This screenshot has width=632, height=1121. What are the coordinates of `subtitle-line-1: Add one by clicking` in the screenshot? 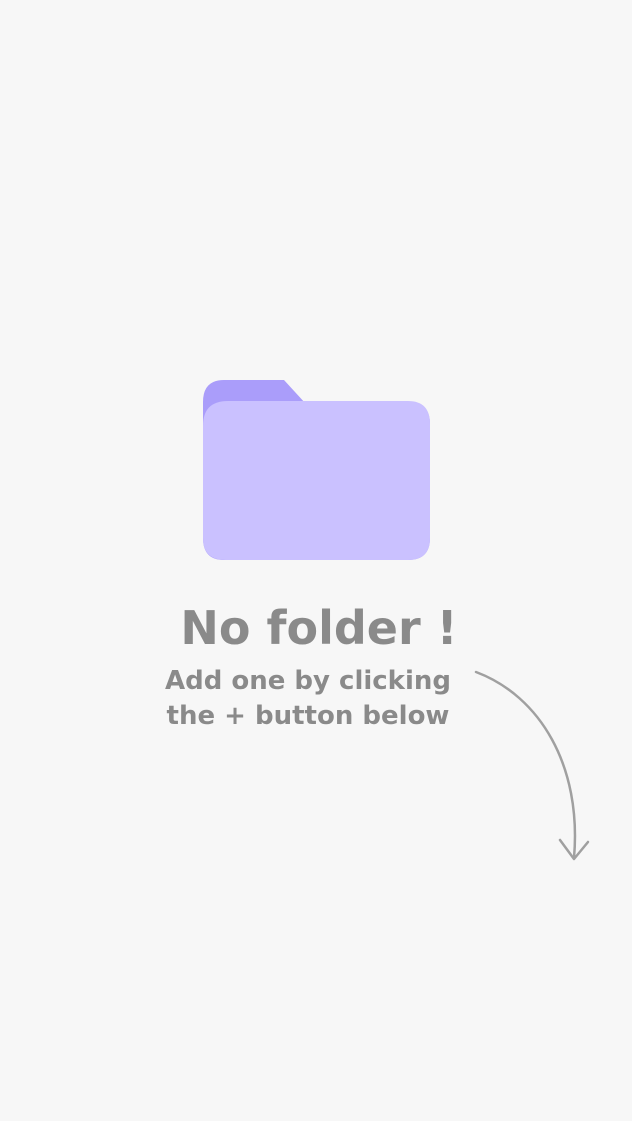 It's located at (308, 681).